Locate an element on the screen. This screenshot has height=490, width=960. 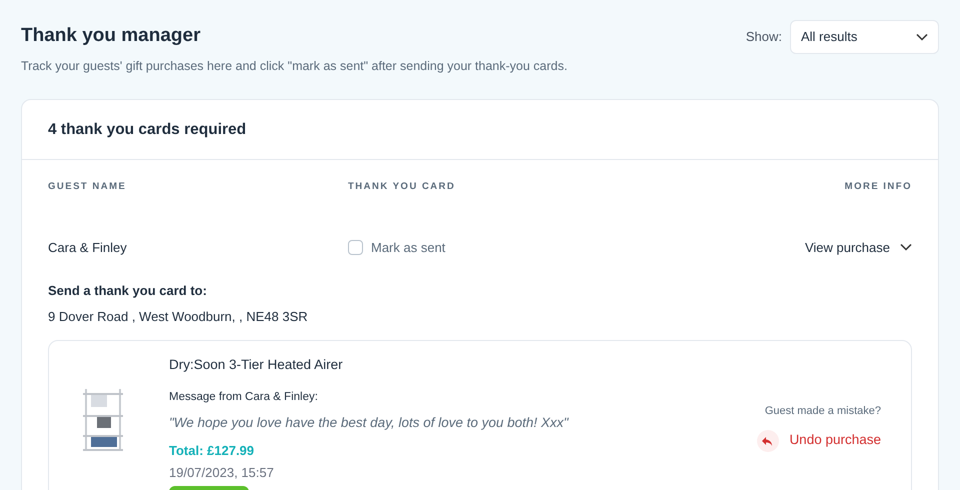
message-label: Message from Cara & Finley: is located at coordinates (243, 398).